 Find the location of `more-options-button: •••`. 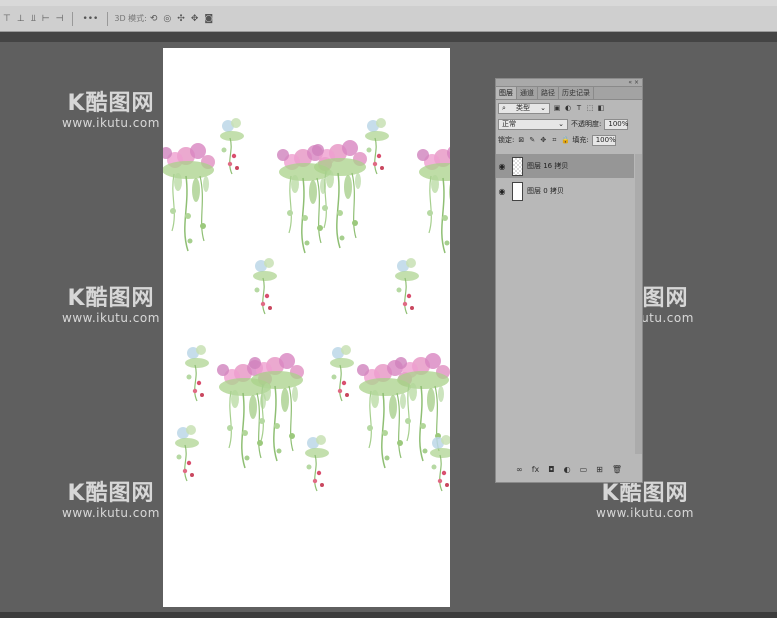

more-options-button: ••• is located at coordinates (90, 19).